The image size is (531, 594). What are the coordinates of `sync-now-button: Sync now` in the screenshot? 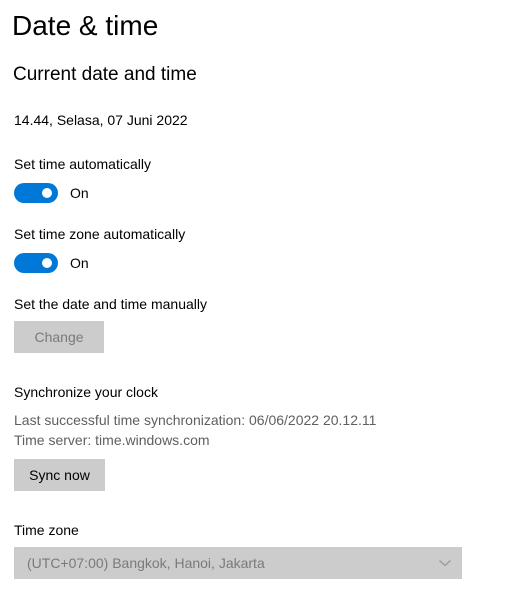 It's located at (59, 475).